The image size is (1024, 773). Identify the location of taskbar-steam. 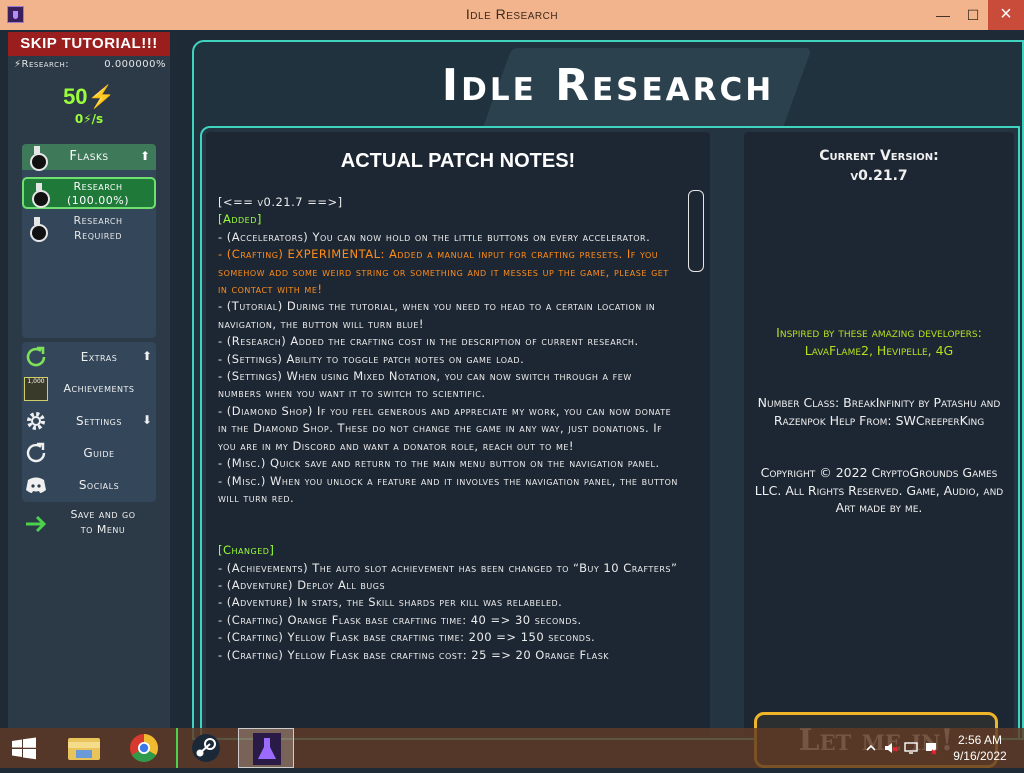
(204, 748).